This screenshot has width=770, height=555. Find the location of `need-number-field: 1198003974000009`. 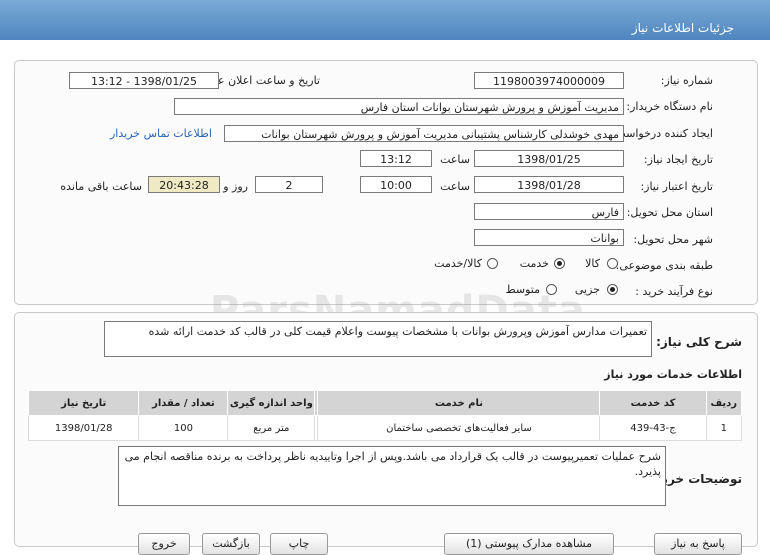

need-number-field: 1198003974000009 is located at coordinates (549, 80).